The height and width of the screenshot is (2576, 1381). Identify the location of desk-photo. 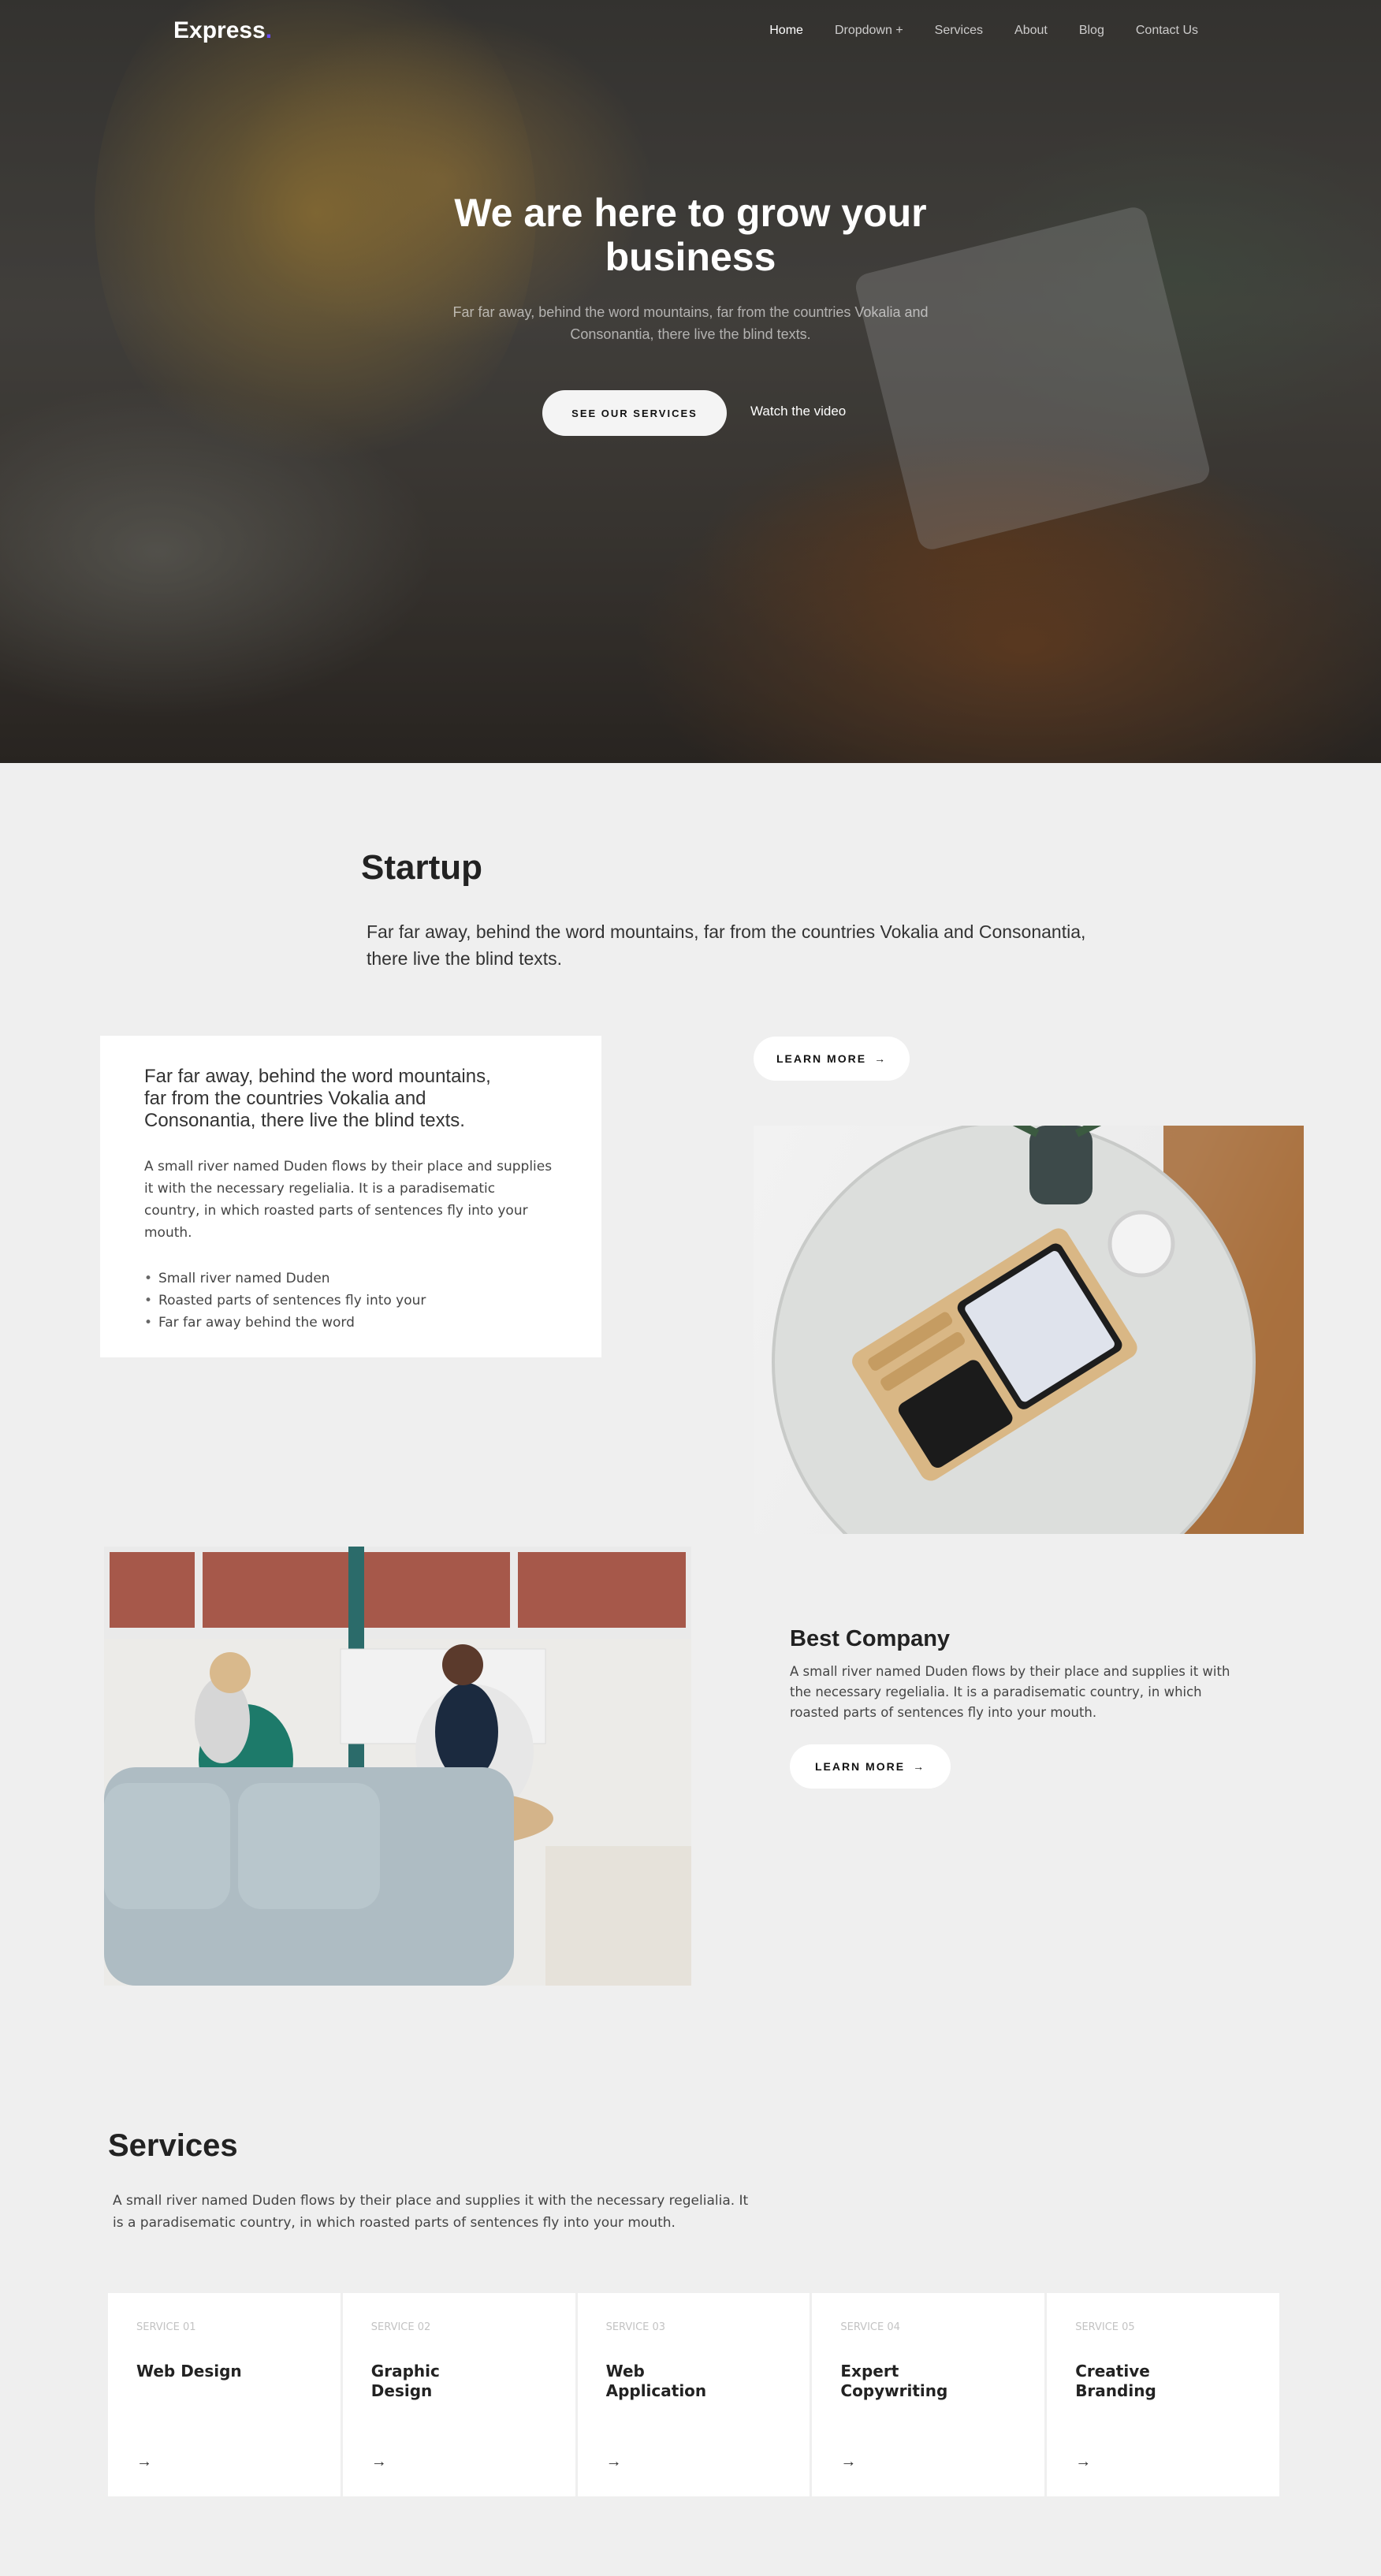
(1029, 1330).